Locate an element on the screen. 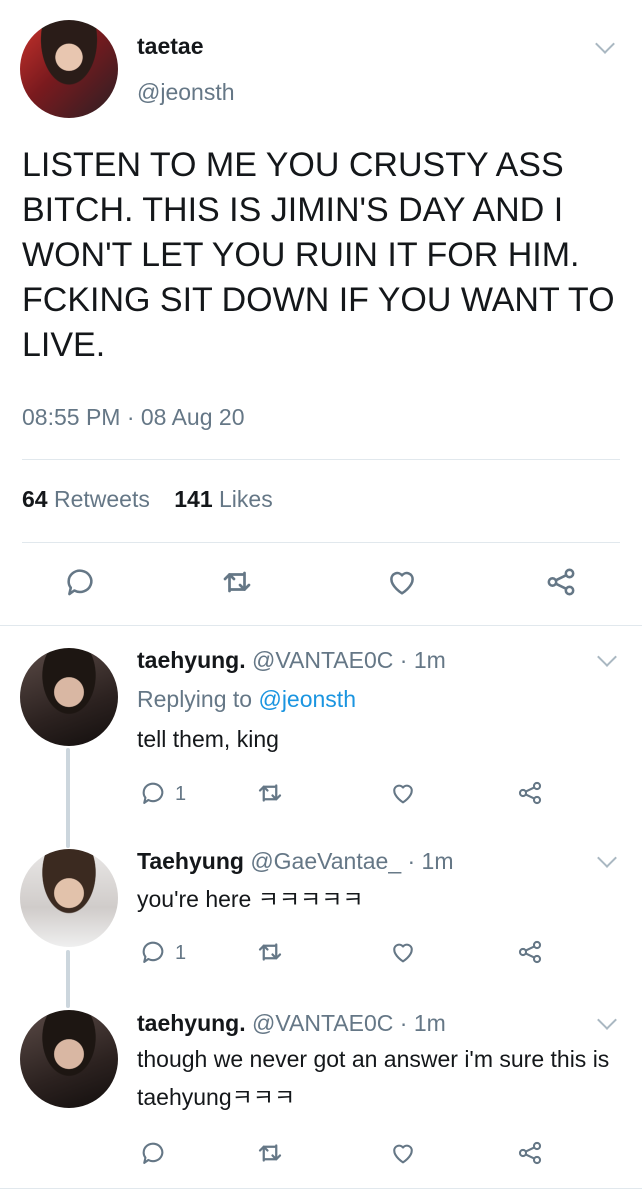 The image size is (642, 1200). retweets-stat: 64 Retweets is located at coordinates (86, 499).